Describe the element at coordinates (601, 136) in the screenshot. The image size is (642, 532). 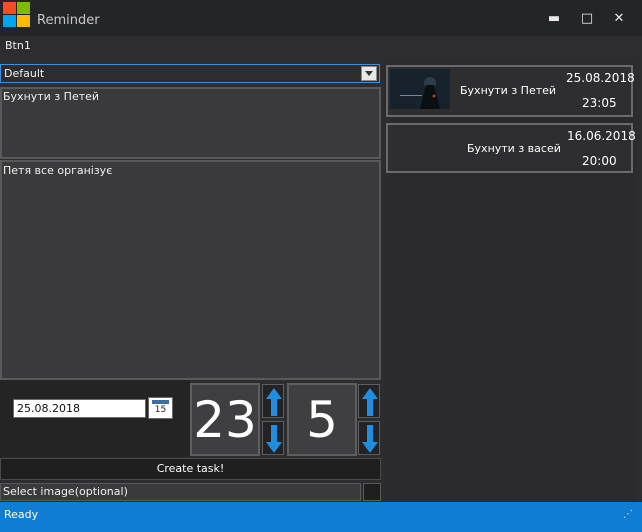
I see `task-date: 16.06.2018` at that location.